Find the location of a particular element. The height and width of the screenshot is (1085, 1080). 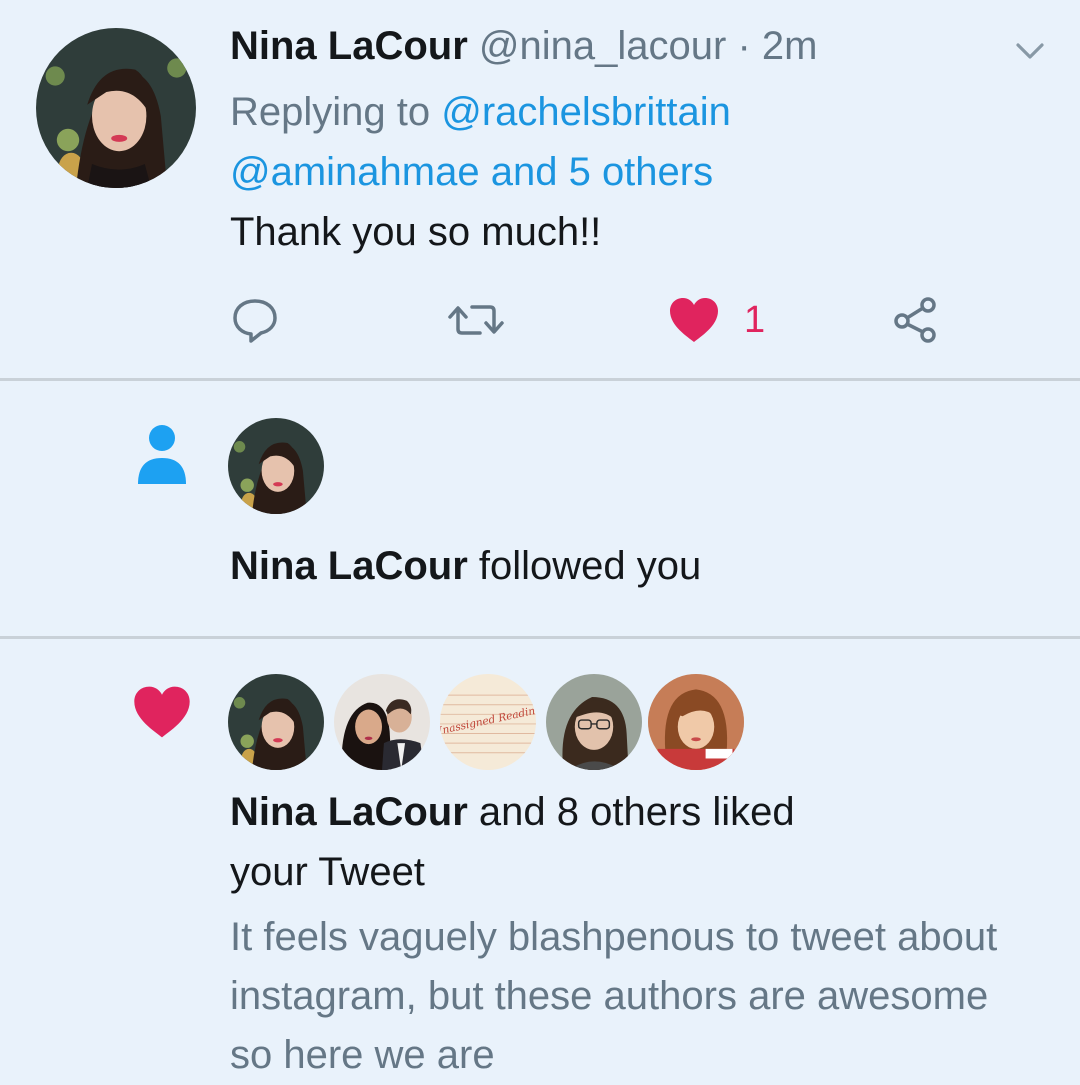

replying-to-line: Replying to @rachelsbrittain is located at coordinates (480, 112).